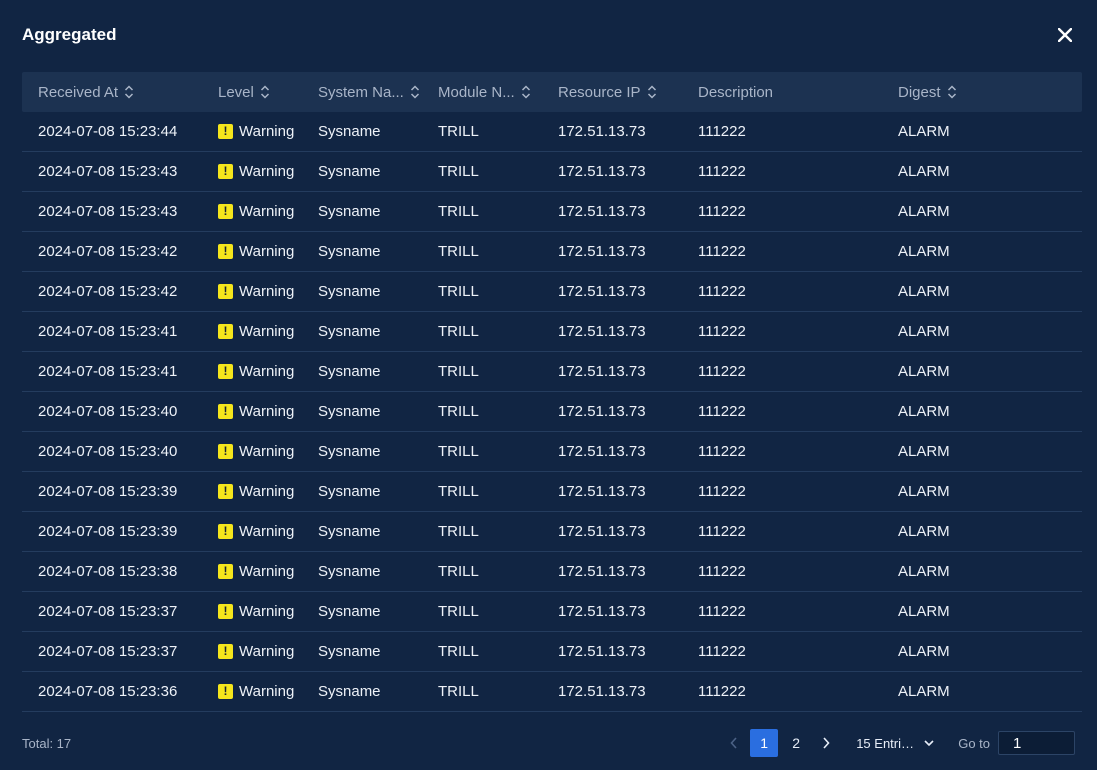 The width and height of the screenshot is (1097, 770). What do you see at coordinates (112, 92) in the screenshot?
I see `column-header-received-at: Received At` at bounding box center [112, 92].